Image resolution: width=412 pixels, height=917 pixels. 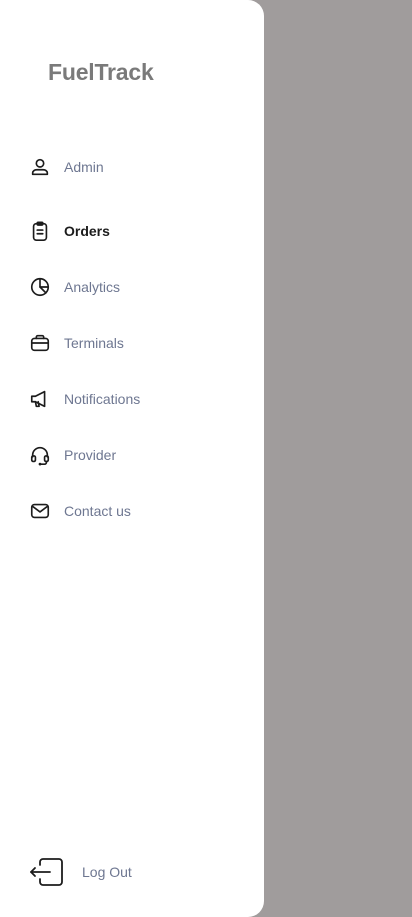 What do you see at coordinates (107, 872) in the screenshot?
I see `logout-label: Log Out` at bounding box center [107, 872].